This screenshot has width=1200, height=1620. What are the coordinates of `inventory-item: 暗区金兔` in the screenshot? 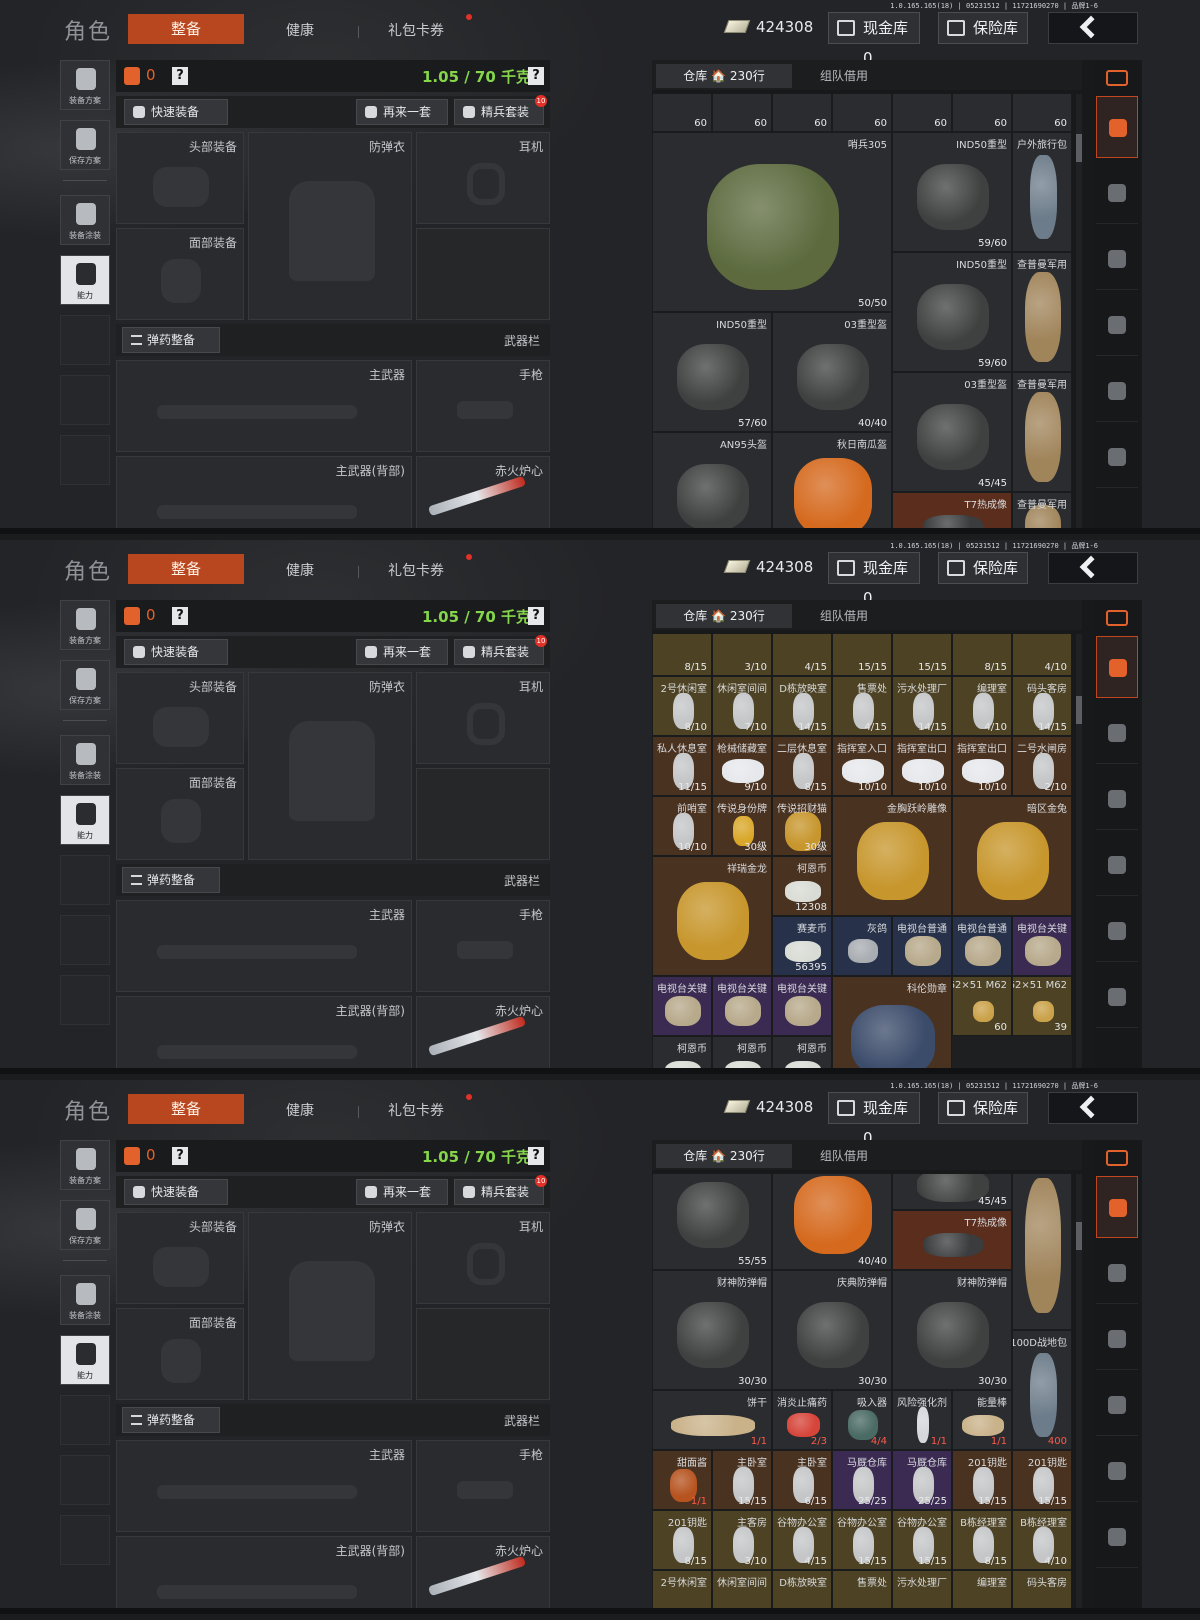 It's located at (1012, 856).